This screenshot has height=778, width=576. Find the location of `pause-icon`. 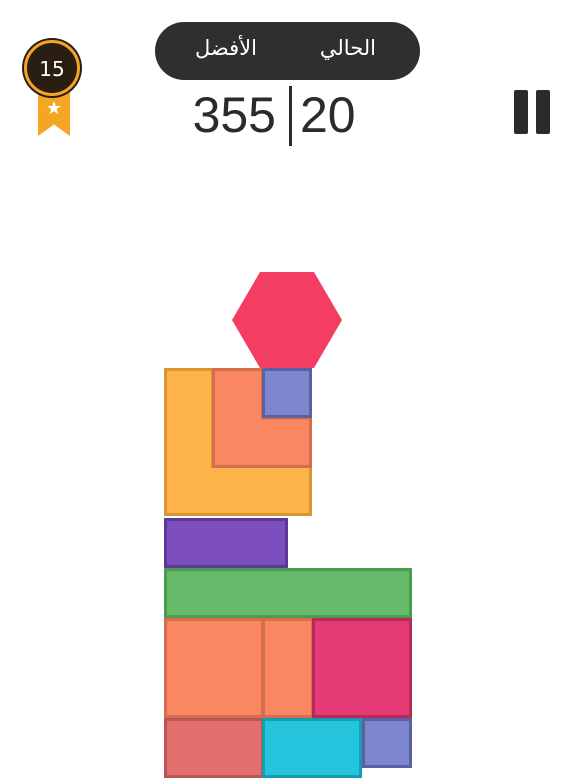

pause-icon is located at coordinates (521, 112).